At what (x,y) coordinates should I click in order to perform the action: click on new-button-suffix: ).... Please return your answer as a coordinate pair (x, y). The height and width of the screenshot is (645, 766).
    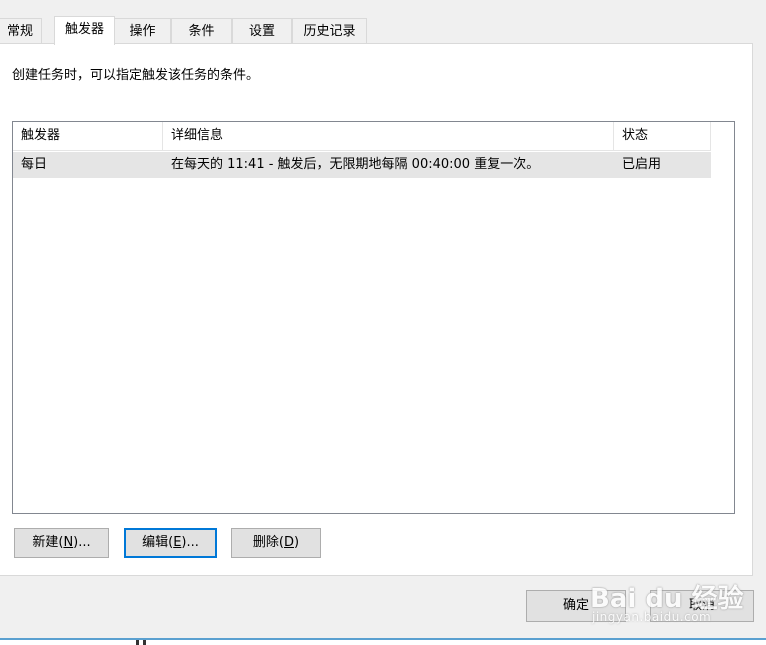
    Looking at the image, I should click on (82, 542).